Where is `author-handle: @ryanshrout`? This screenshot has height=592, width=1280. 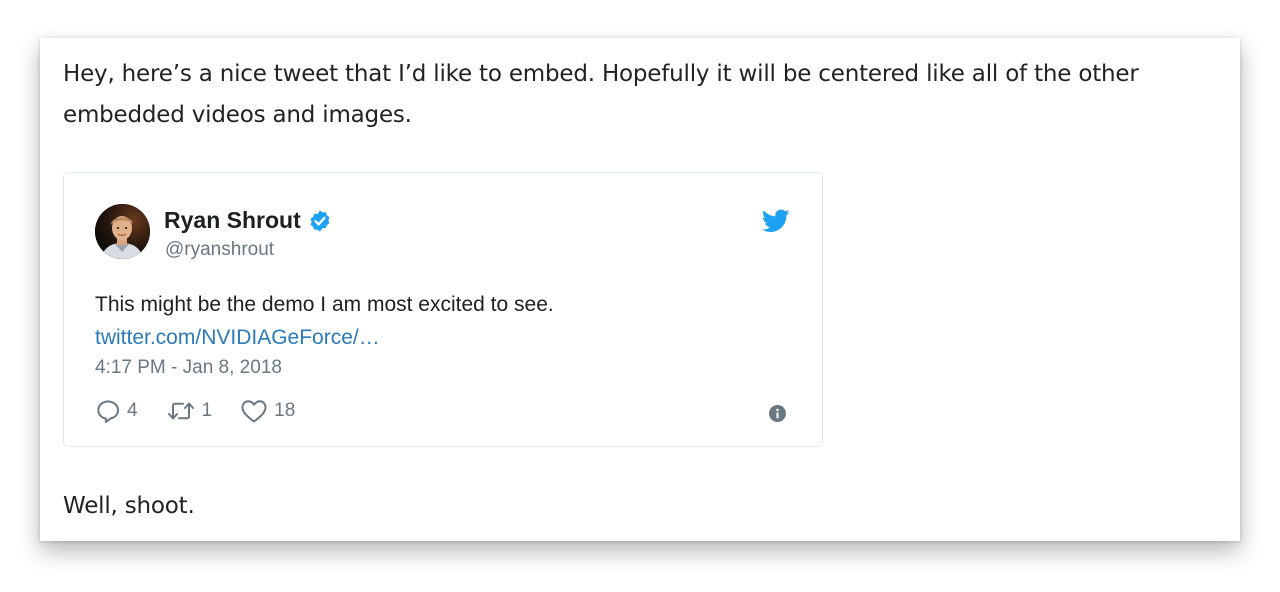
author-handle: @ryanshrout is located at coordinates (219, 250).